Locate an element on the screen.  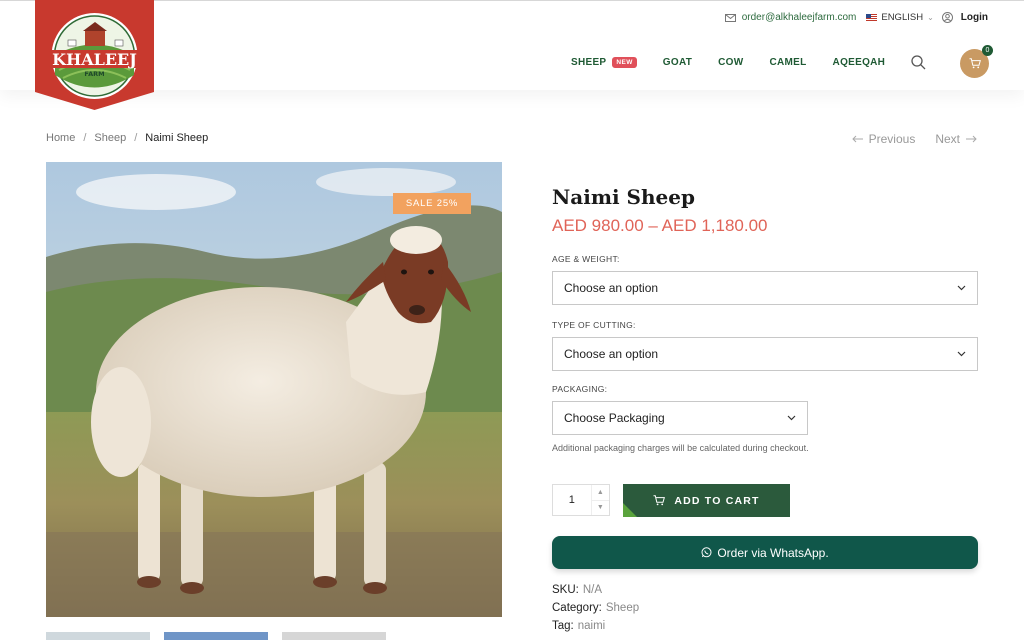
quantity-increase-button: ▲ is located at coordinates (600, 493).